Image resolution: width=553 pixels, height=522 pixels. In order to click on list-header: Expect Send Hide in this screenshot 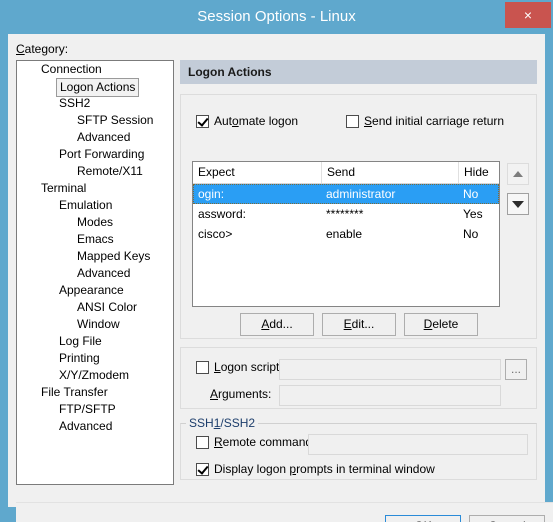, I will do `click(346, 173)`.